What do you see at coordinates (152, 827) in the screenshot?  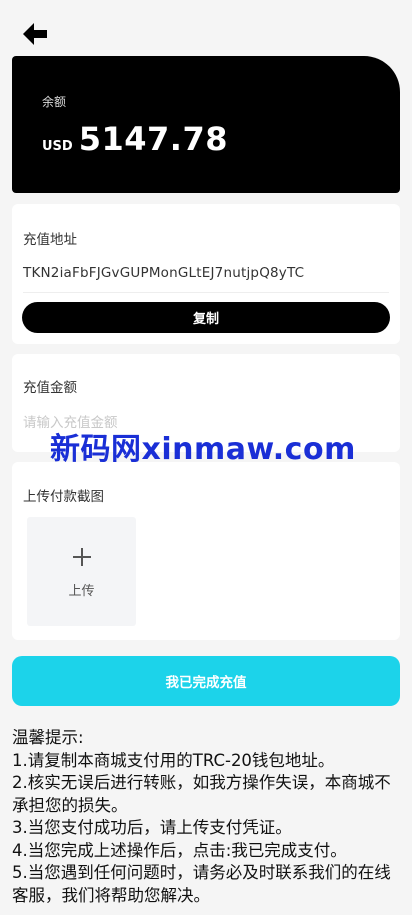 I see `tip-item: 3.当您支付成功后，请上传支付凭证。` at bounding box center [152, 827].